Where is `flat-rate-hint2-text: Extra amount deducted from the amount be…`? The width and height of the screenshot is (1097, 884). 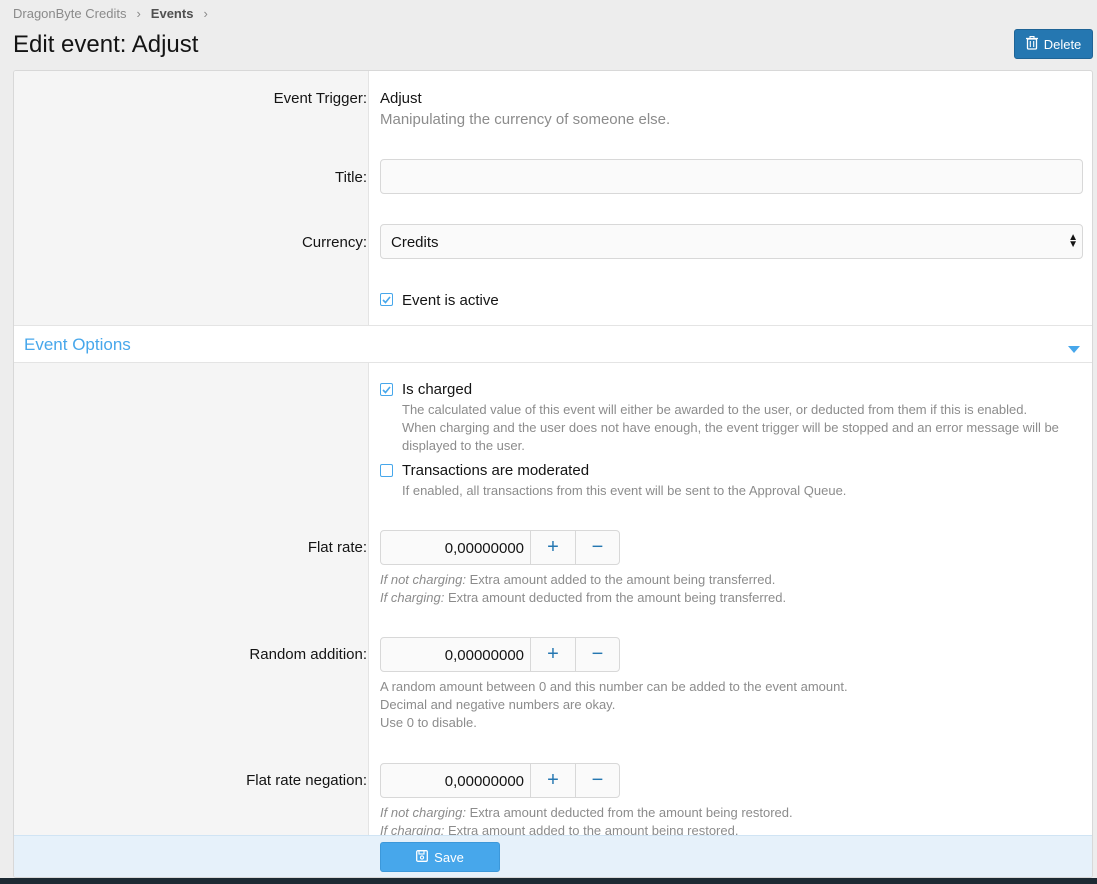 flat-rate-hint2-text: Extra amount deducted from the amount be… is located at coordinates (615, 597).